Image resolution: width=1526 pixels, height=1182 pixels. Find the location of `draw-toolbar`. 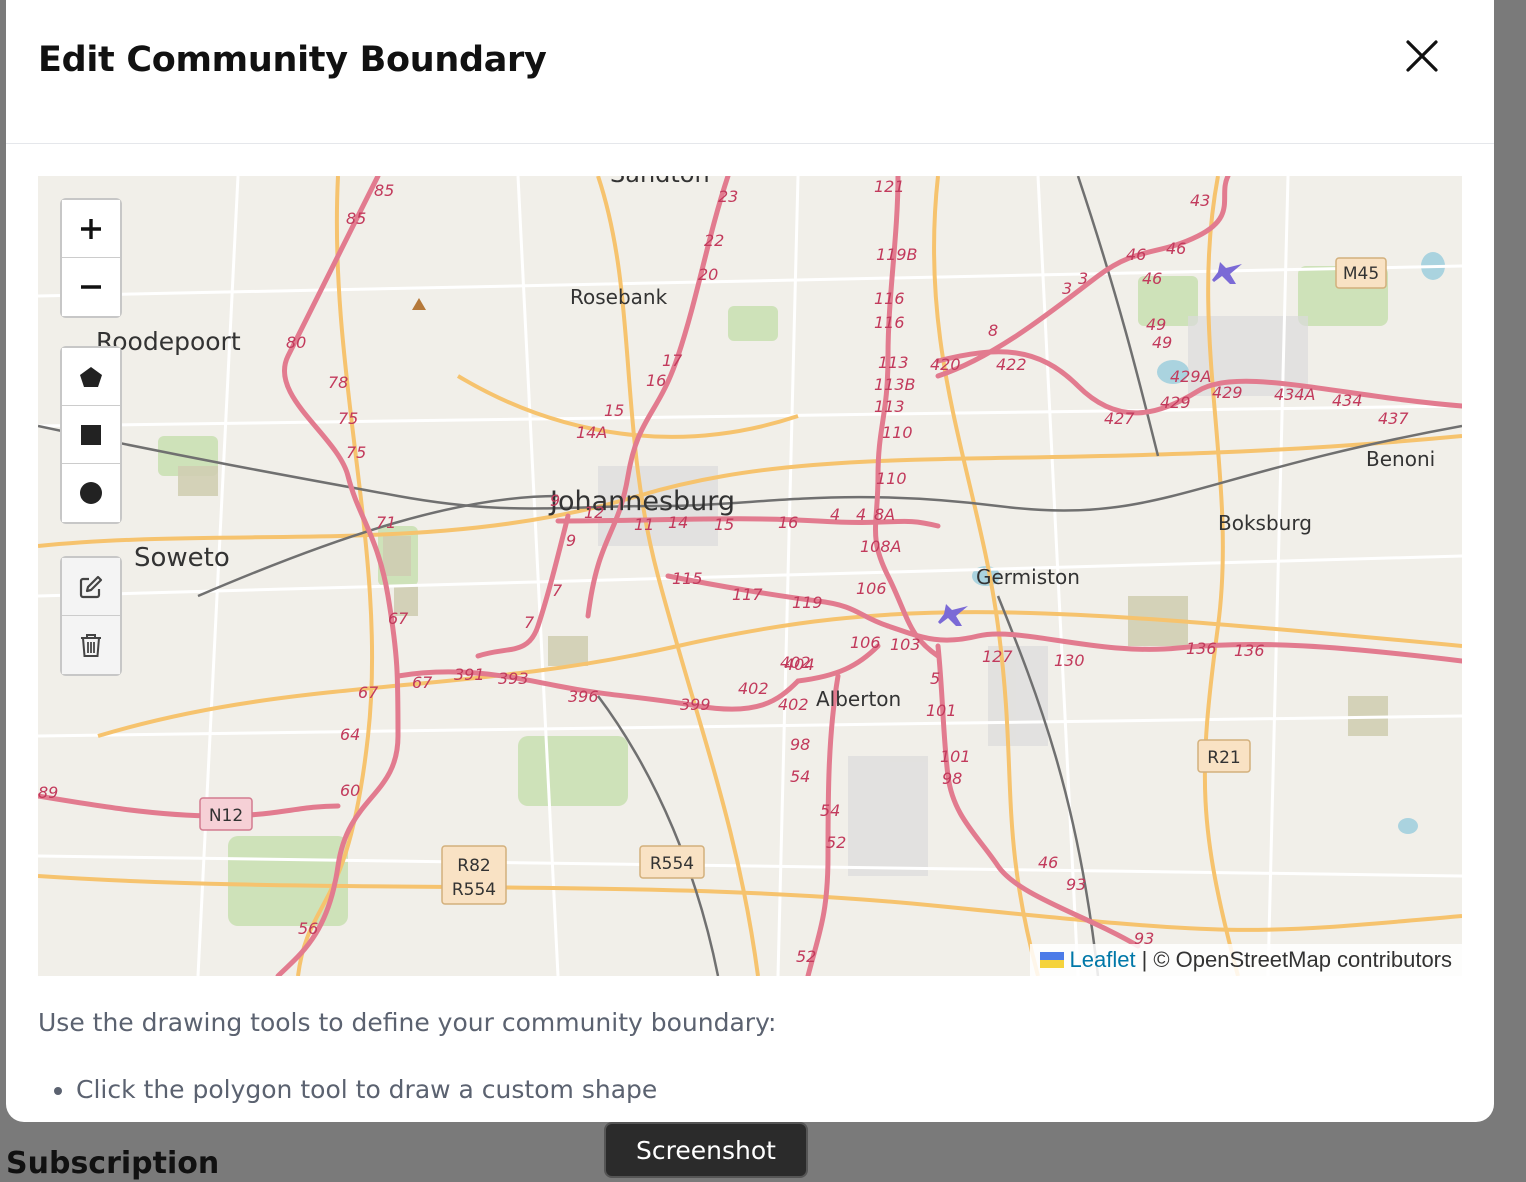

draw-toolbar is located at coordinates (91, 435).